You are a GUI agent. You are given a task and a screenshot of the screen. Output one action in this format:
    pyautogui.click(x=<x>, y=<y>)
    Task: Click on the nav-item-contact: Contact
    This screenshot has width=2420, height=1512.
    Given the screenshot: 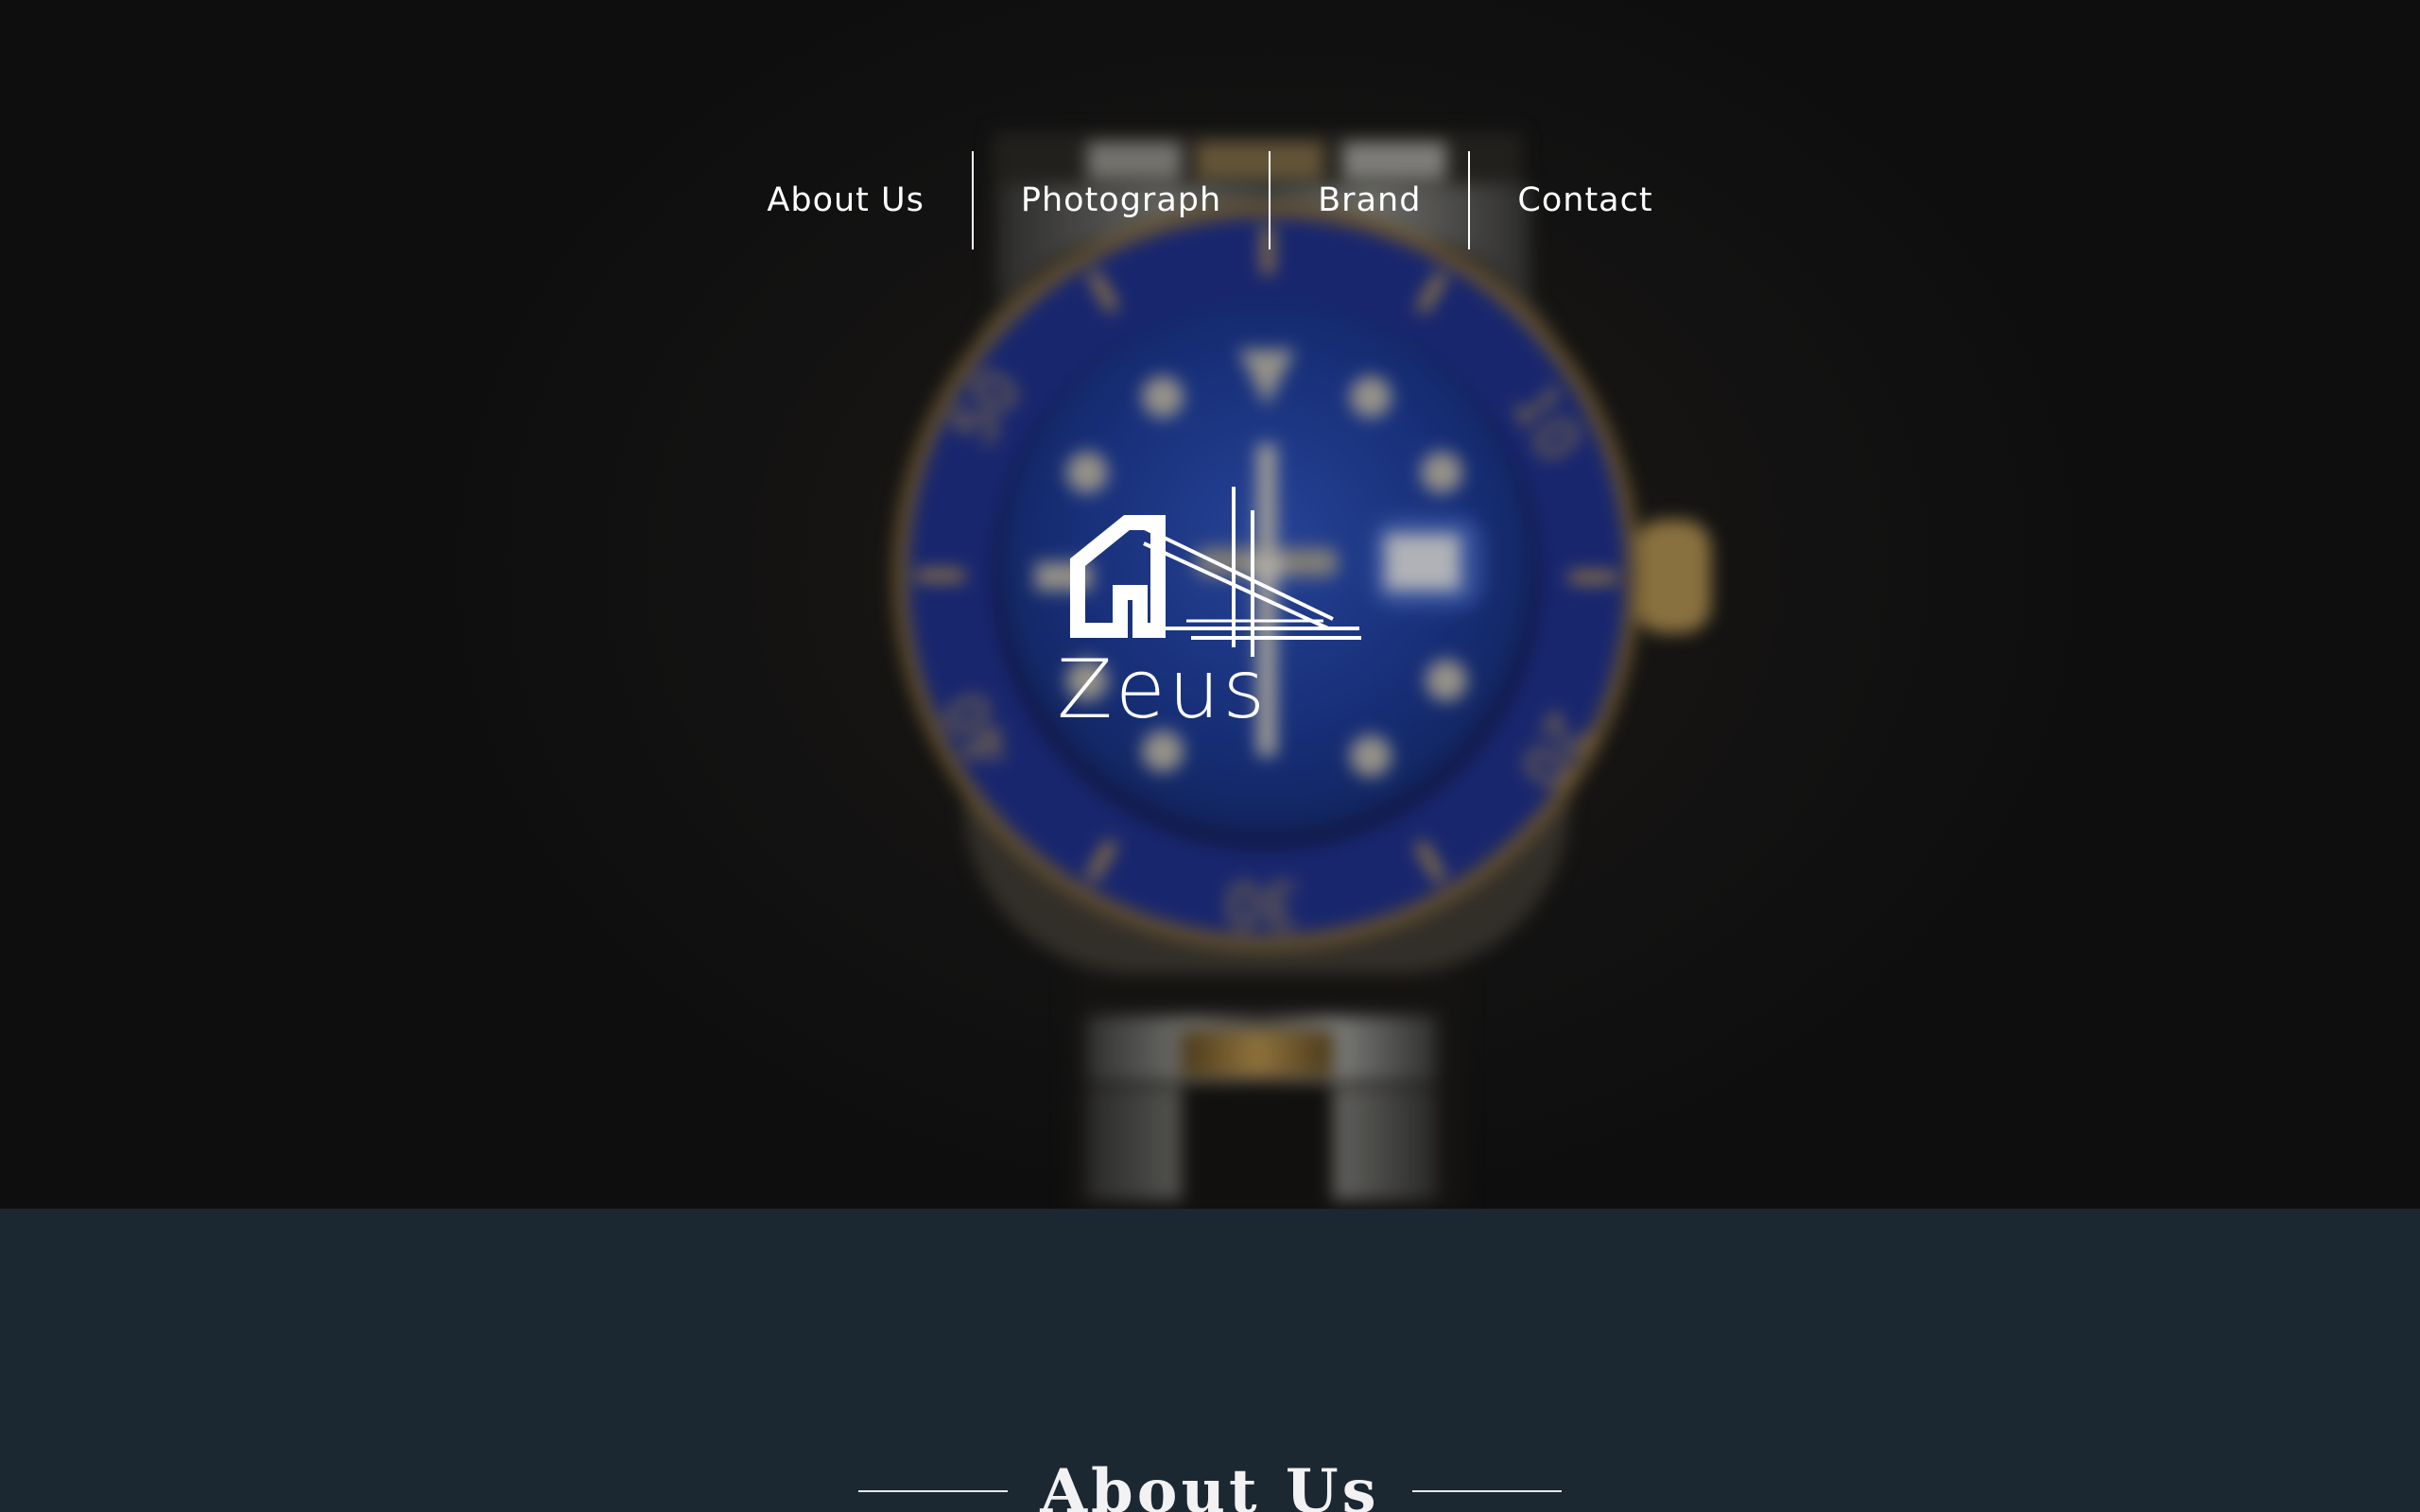 What is the action you would take?
    pyautogui.click(x=1585, y=200)
    